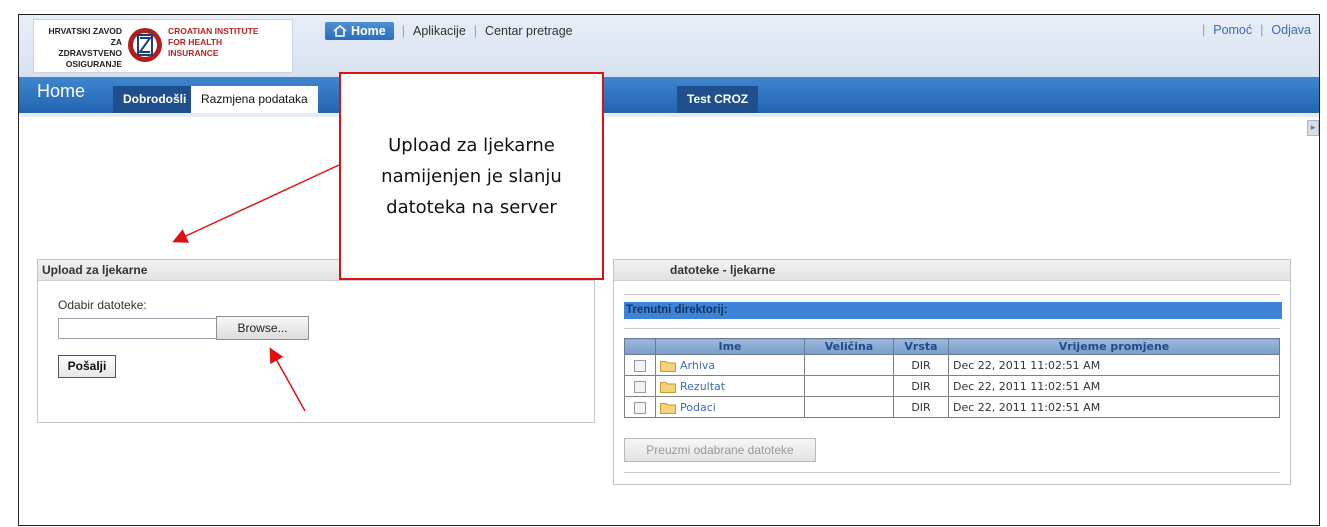 The image size is (1327, 527). Describe the element at coordinates (1232, 30) in the screenshot. I see `help-link: Pomoć` at that location.